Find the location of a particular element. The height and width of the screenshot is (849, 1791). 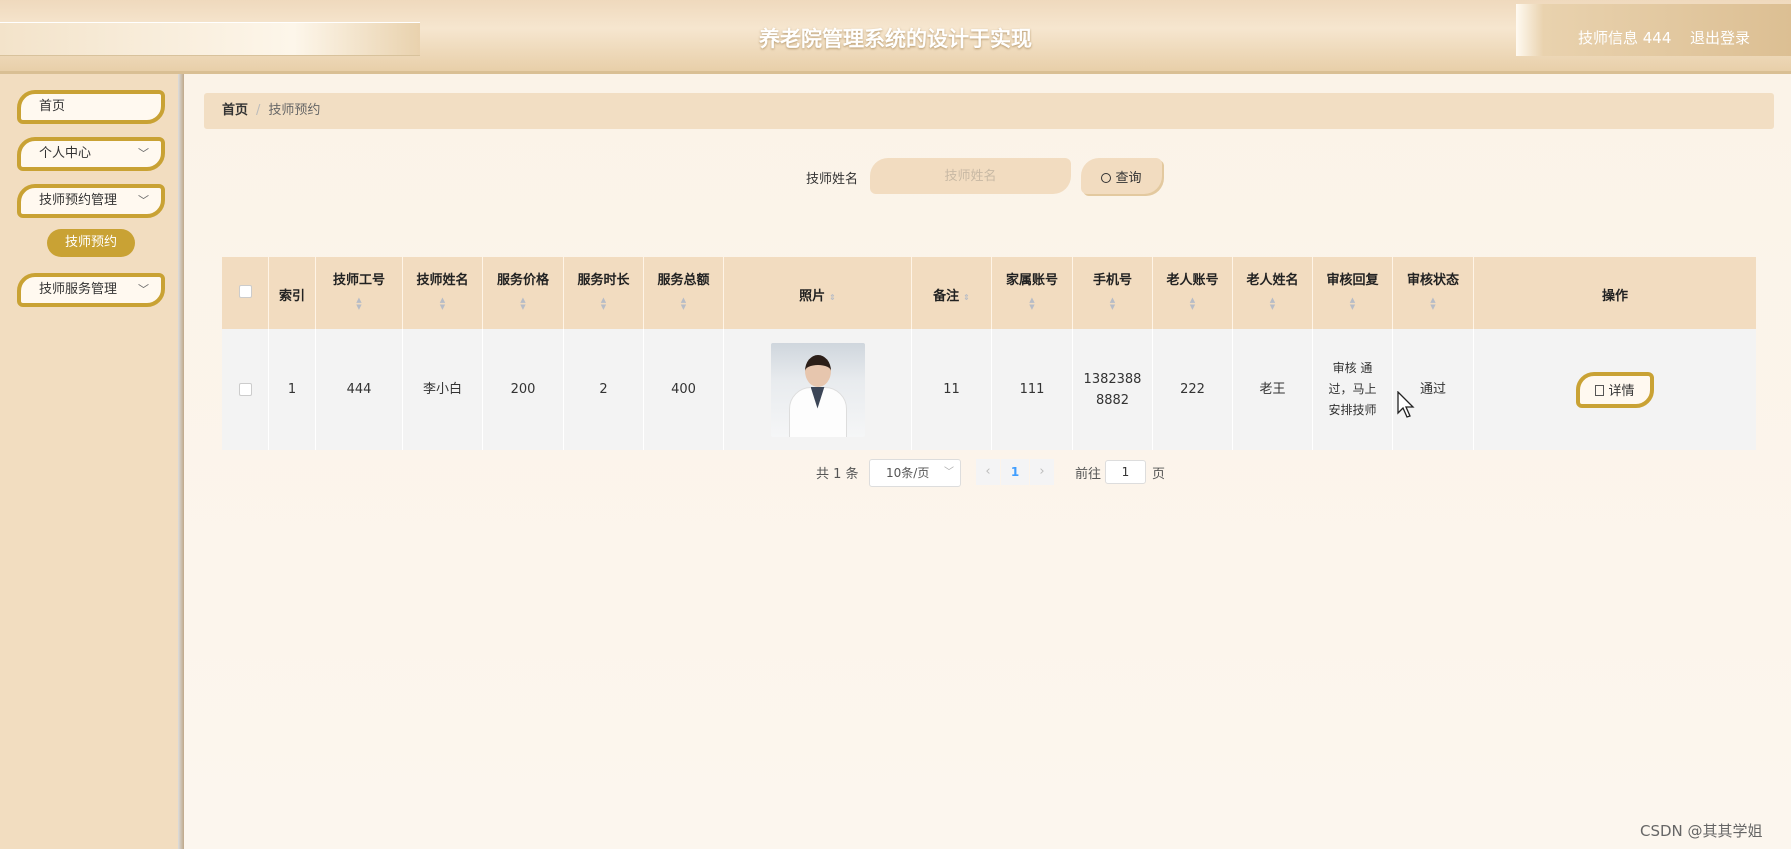

cell-photo is located at coordinates (818, 389).